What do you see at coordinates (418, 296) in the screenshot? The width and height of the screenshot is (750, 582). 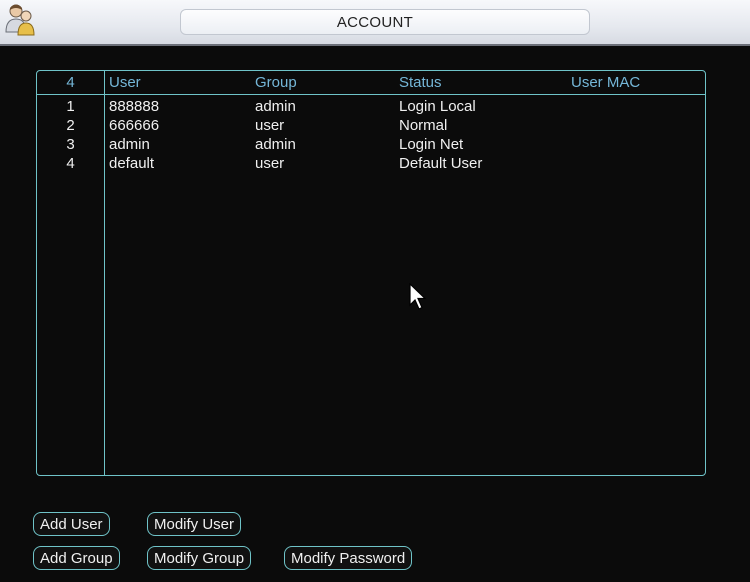 I see `mouse-cursor-icon` at bounding box center [418, 296].